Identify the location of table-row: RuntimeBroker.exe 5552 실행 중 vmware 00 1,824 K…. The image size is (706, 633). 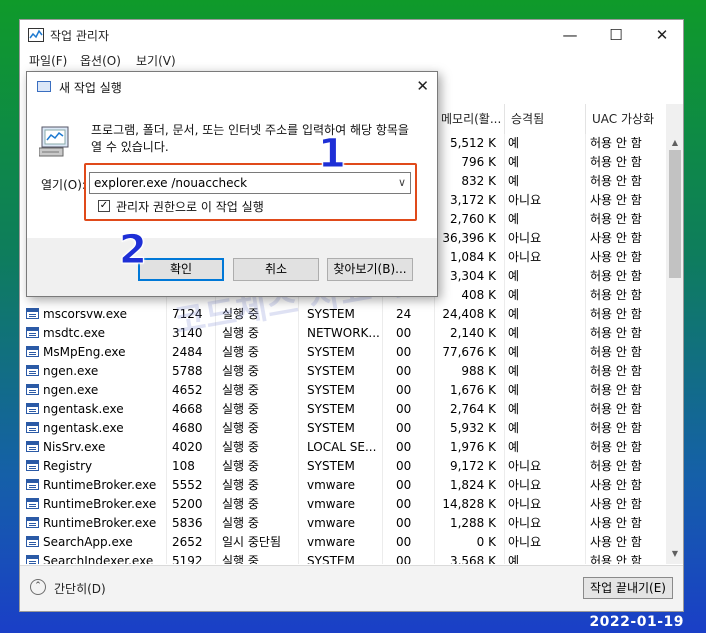
(343, 485).